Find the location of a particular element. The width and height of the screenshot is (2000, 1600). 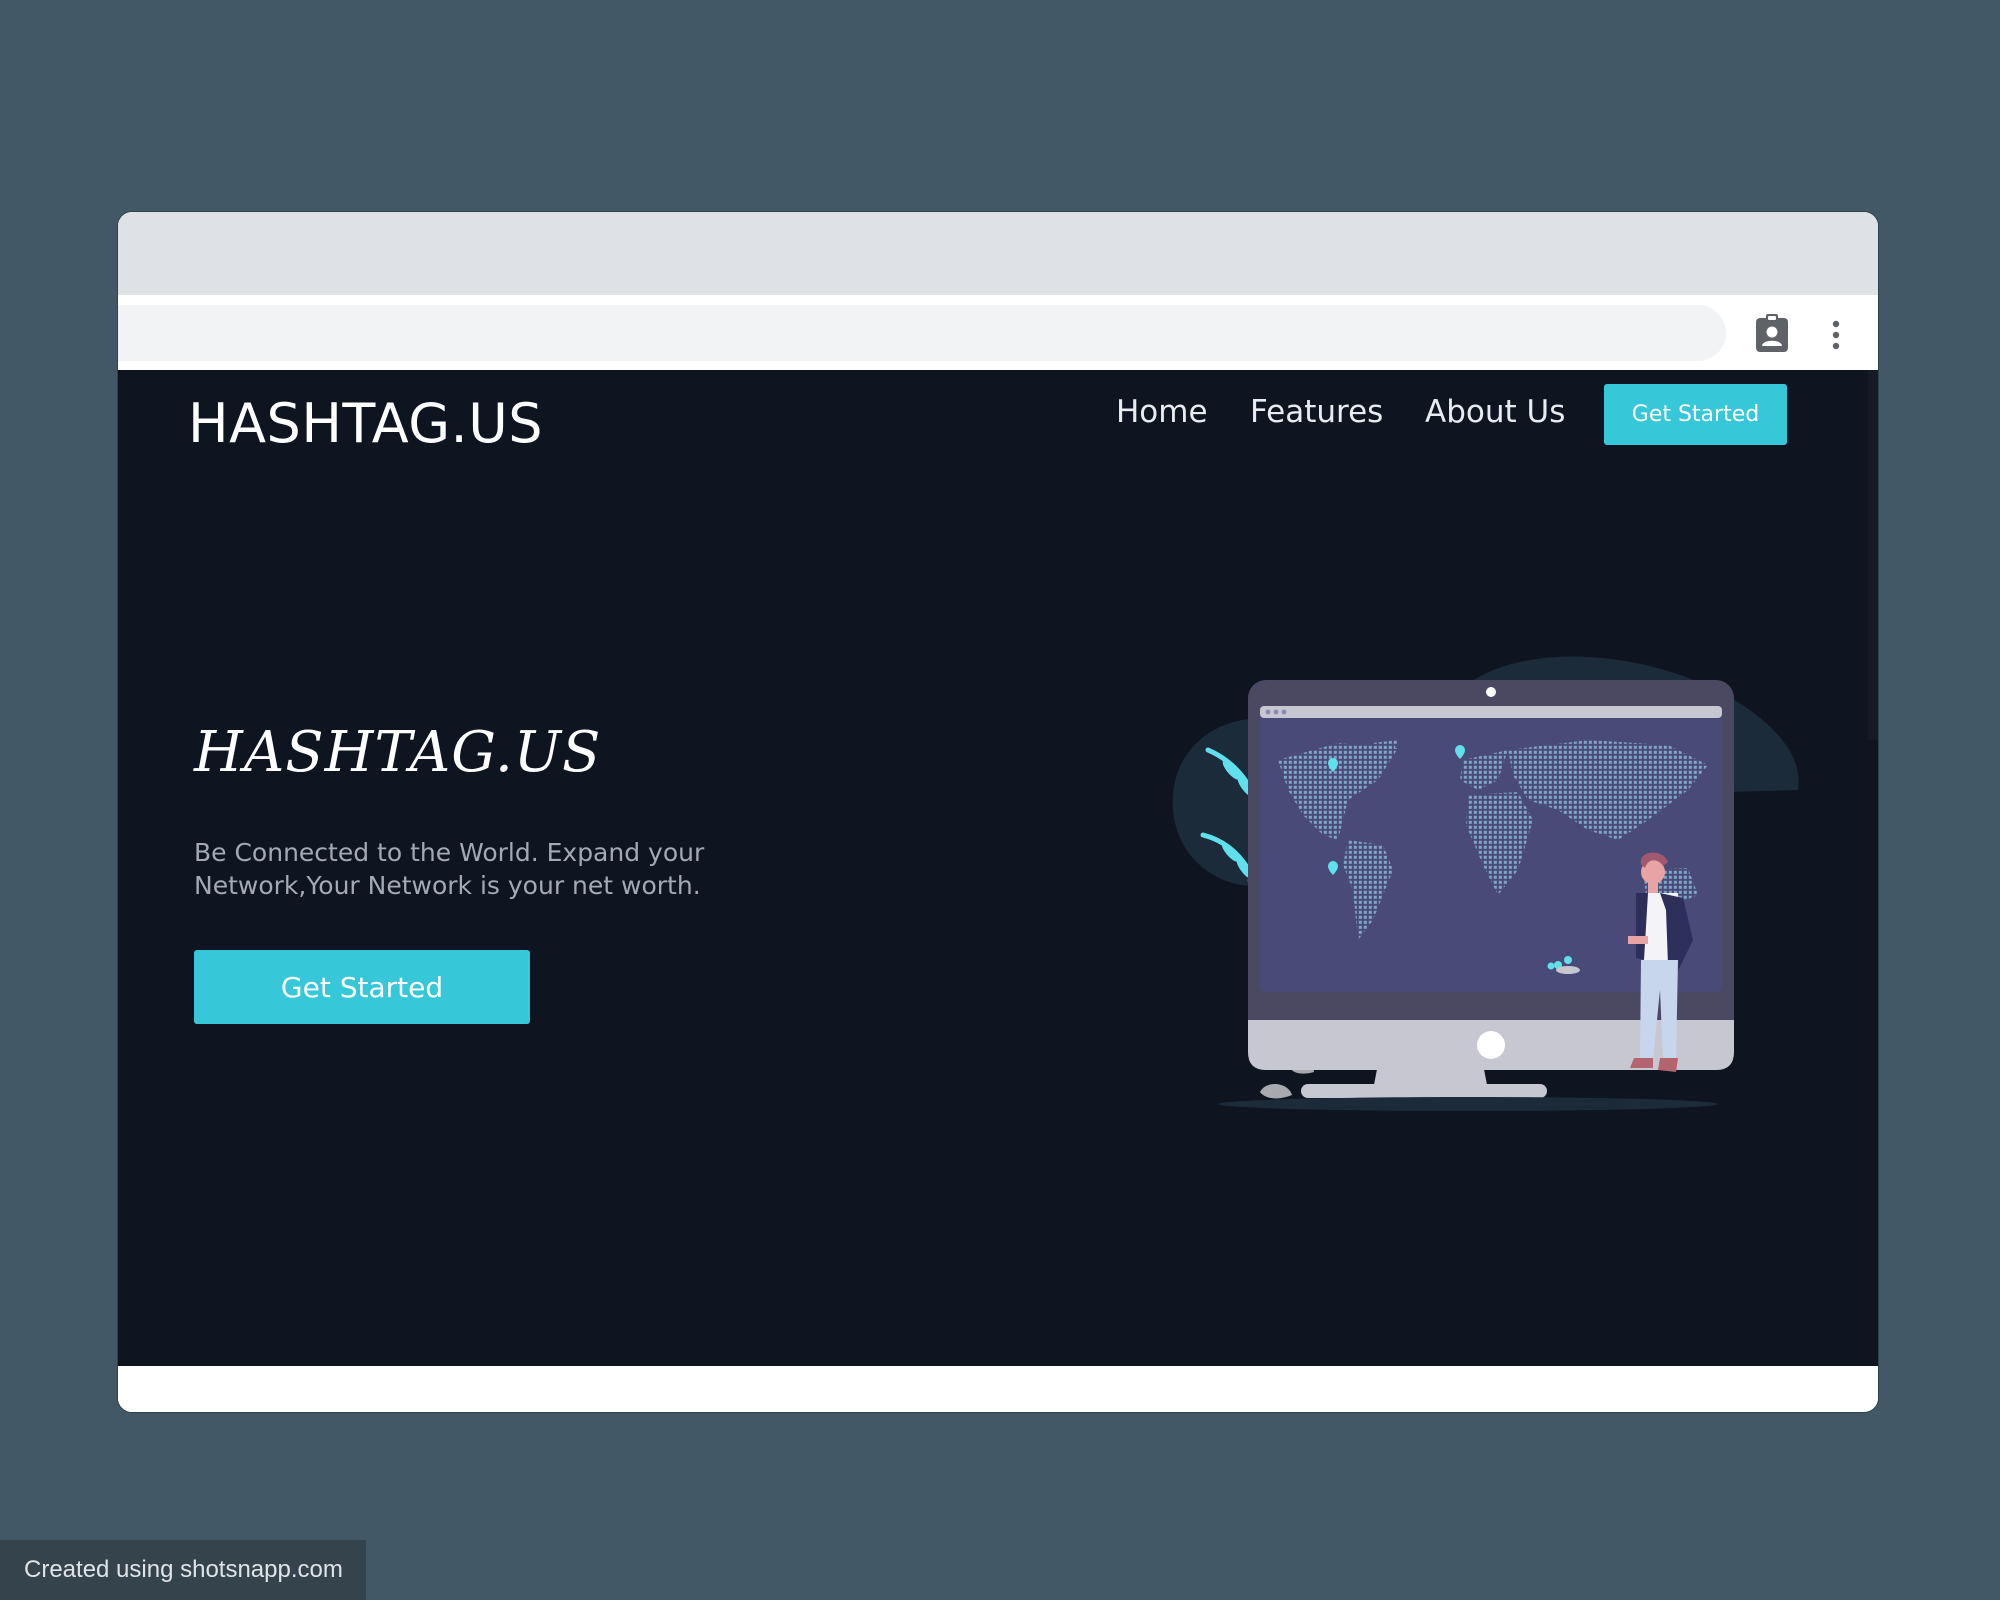

hero-get-started-button: Get Started is located at coordinates (362, 987).